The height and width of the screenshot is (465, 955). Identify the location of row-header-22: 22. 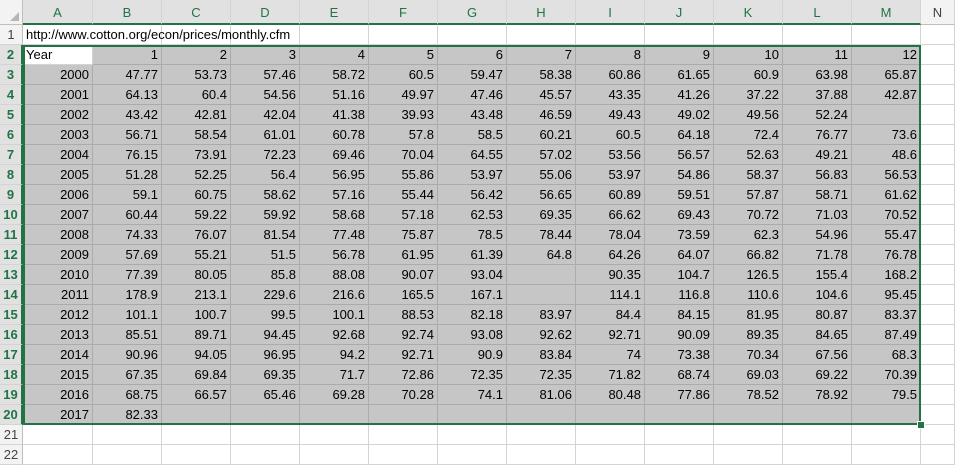
(11, 455).